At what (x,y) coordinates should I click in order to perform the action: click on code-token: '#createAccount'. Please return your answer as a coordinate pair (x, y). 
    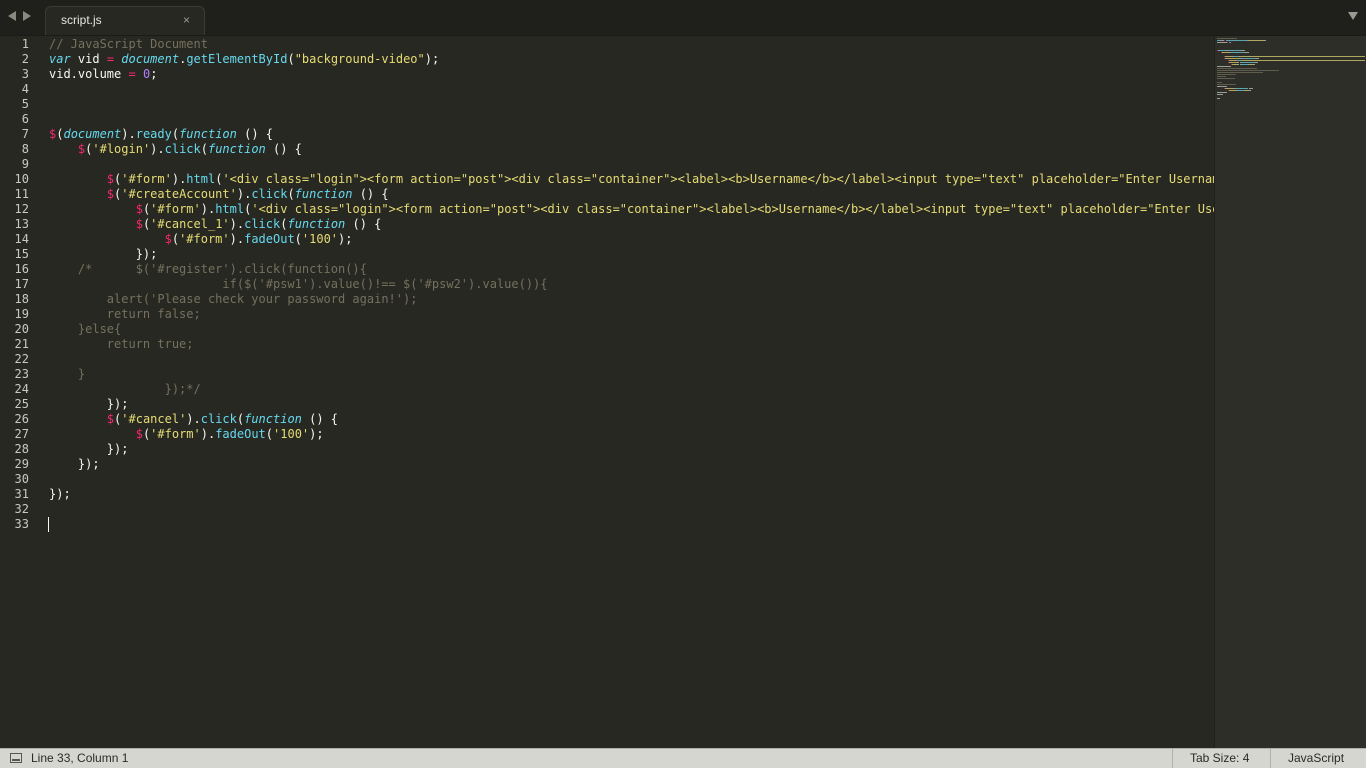
    Looking at the image, I should click on (179, 194).